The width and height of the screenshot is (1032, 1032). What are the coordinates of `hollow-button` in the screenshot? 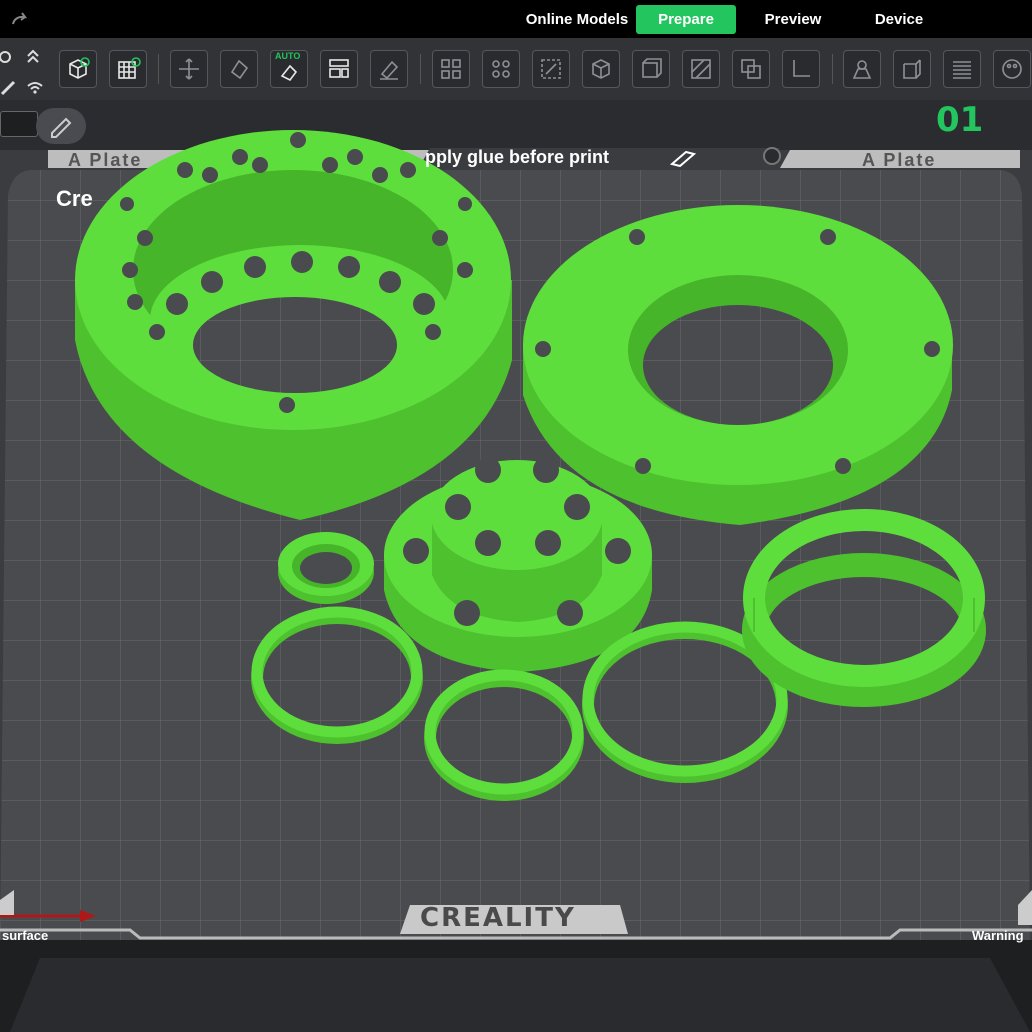 It's located at (651, 69).